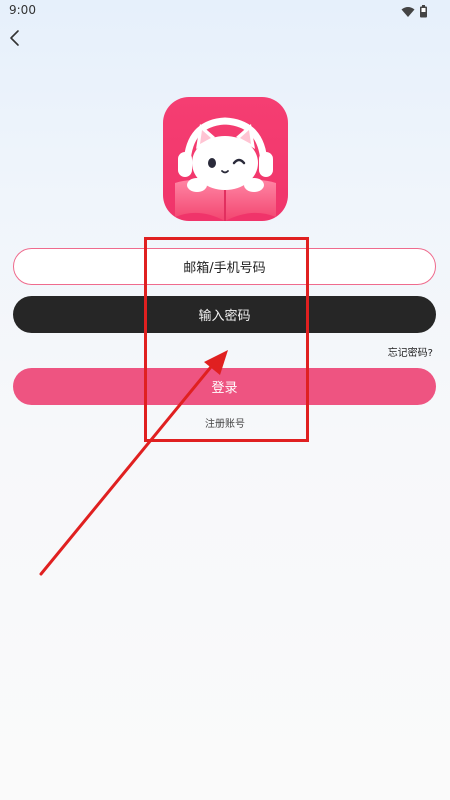  Describe the element at coordinates (423, 12) in the screenshot. I see `battery-icon` at that location.